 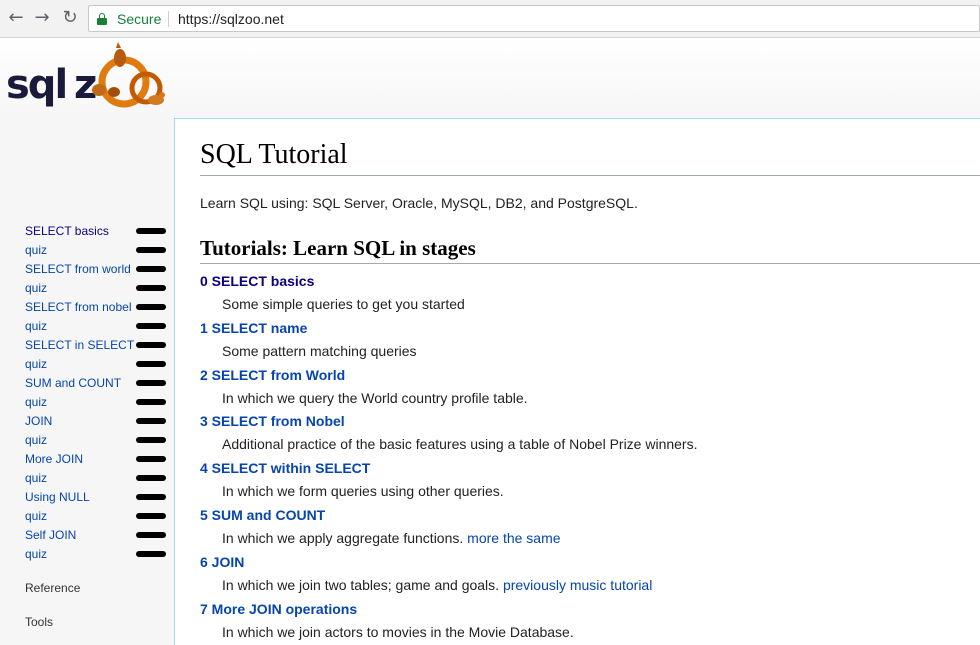 I want to click on reload-icon: ↻, so click(x=70, y=18).